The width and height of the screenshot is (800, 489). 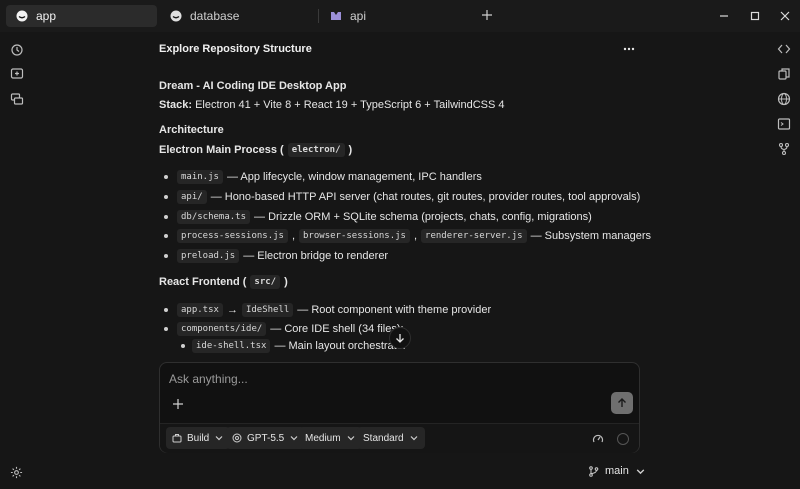 I want to click on arrow-up-icon, so click(x=622, y=402).